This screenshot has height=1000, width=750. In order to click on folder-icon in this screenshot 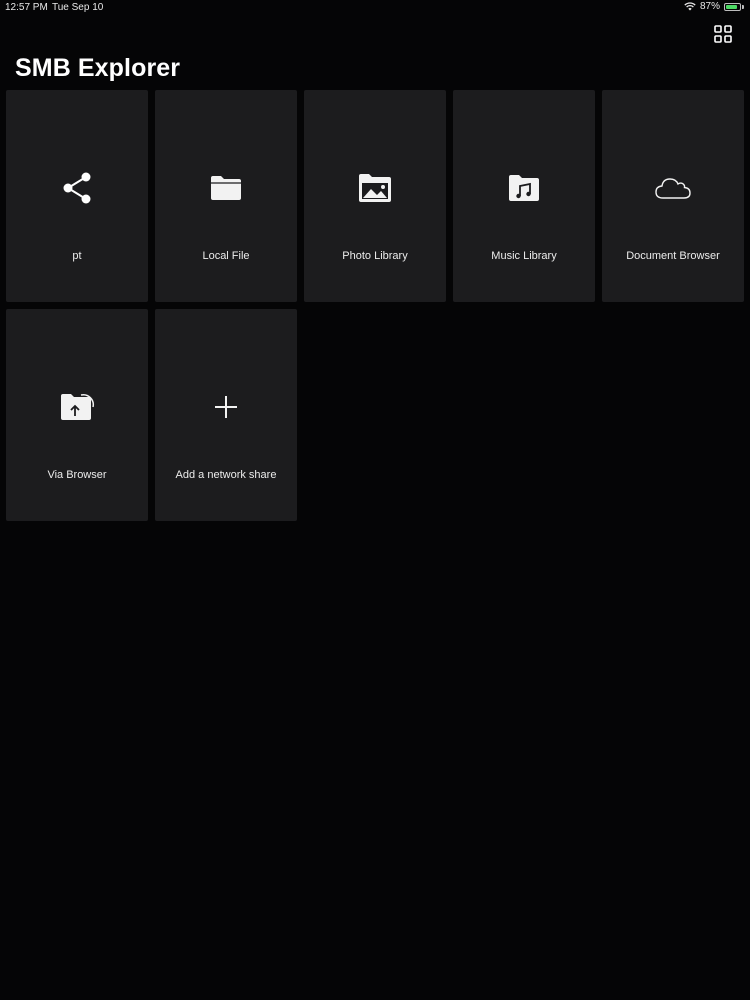, I will do `click(226, 188)`.